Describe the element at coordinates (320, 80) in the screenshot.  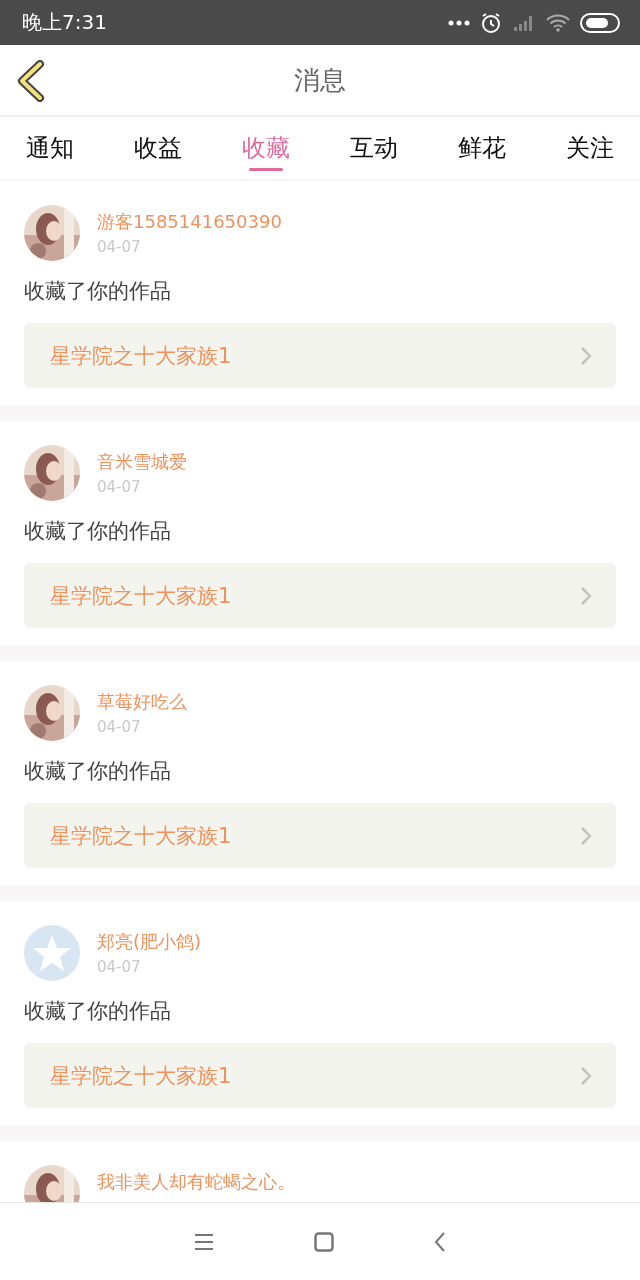
I see `page-title: 消息` at that location.